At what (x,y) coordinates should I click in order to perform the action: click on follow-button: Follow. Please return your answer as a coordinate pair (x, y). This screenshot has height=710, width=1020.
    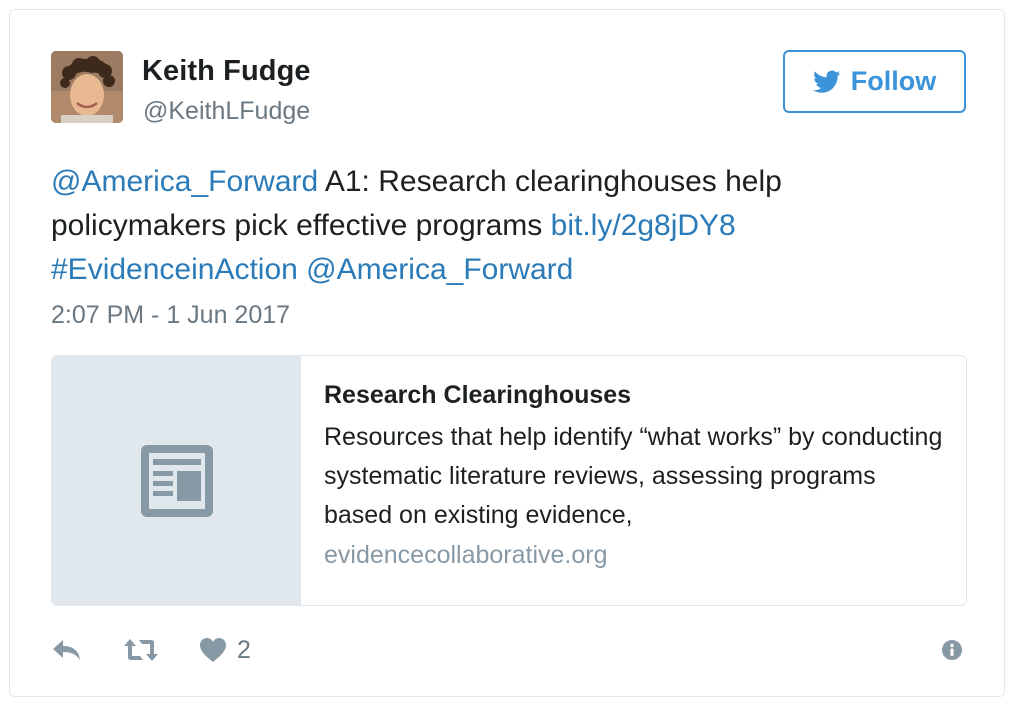
    Looking at the image, I should click on (874, 81).